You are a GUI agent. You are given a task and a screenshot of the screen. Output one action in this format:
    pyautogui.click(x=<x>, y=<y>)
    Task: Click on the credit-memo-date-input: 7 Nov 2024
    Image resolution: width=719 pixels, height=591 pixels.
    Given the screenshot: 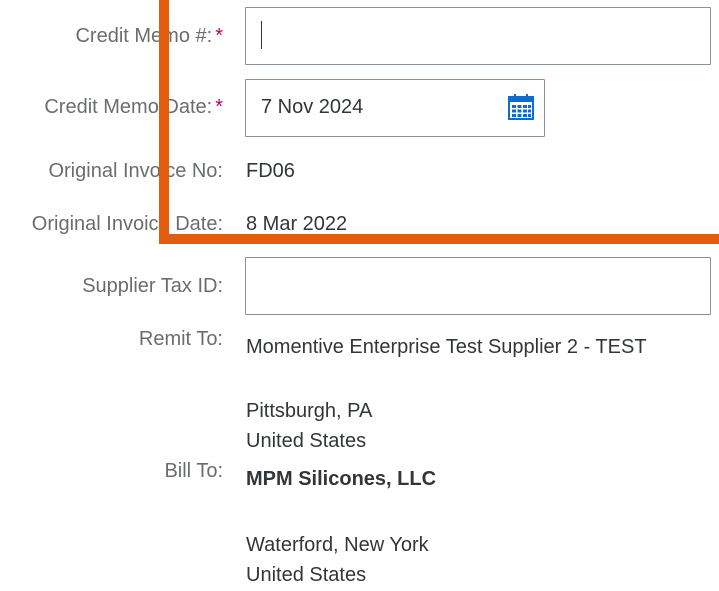 What is the action you would take?
    pyautogui.click(x=395, y=108)
    